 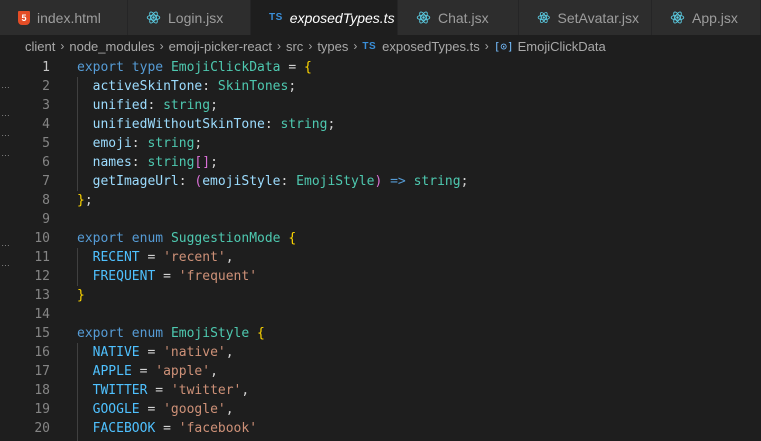 I want to click on line-number: 6, so click(x=46, y=162).